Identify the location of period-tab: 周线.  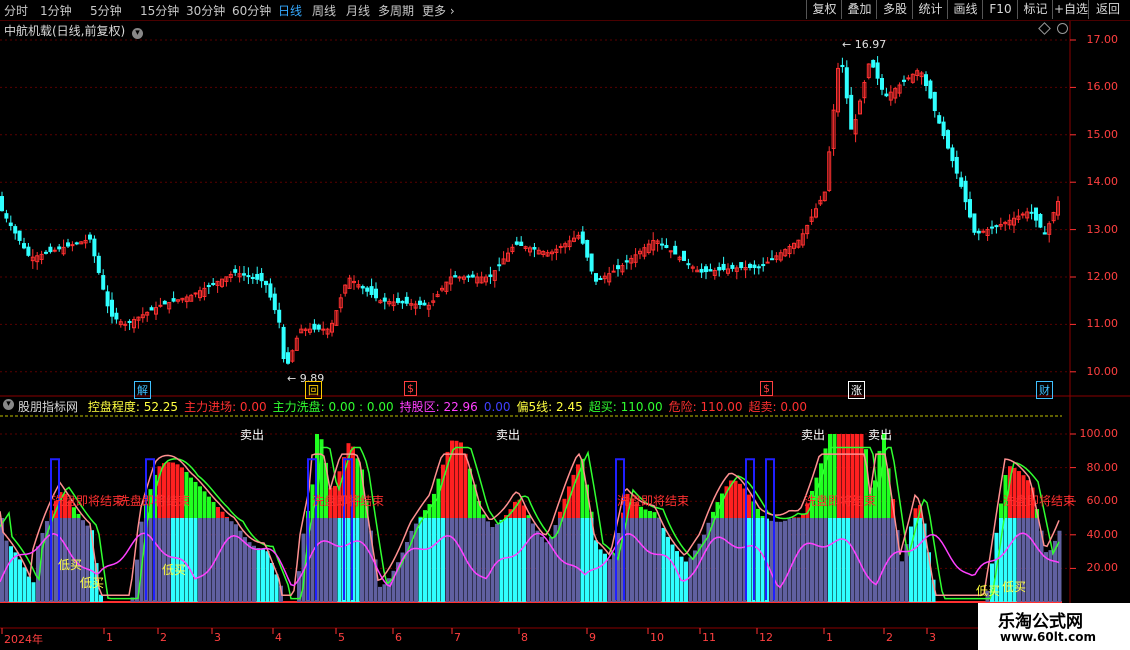
(324, 10).